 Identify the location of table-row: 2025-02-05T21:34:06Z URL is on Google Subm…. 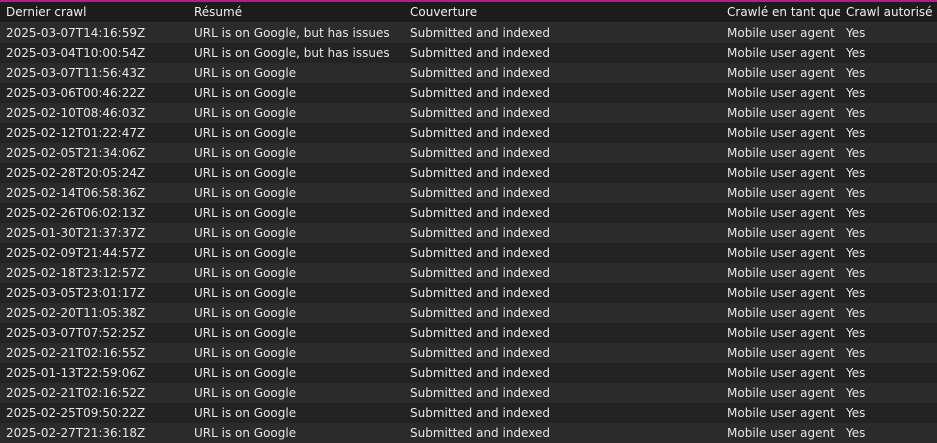
(468, 153).